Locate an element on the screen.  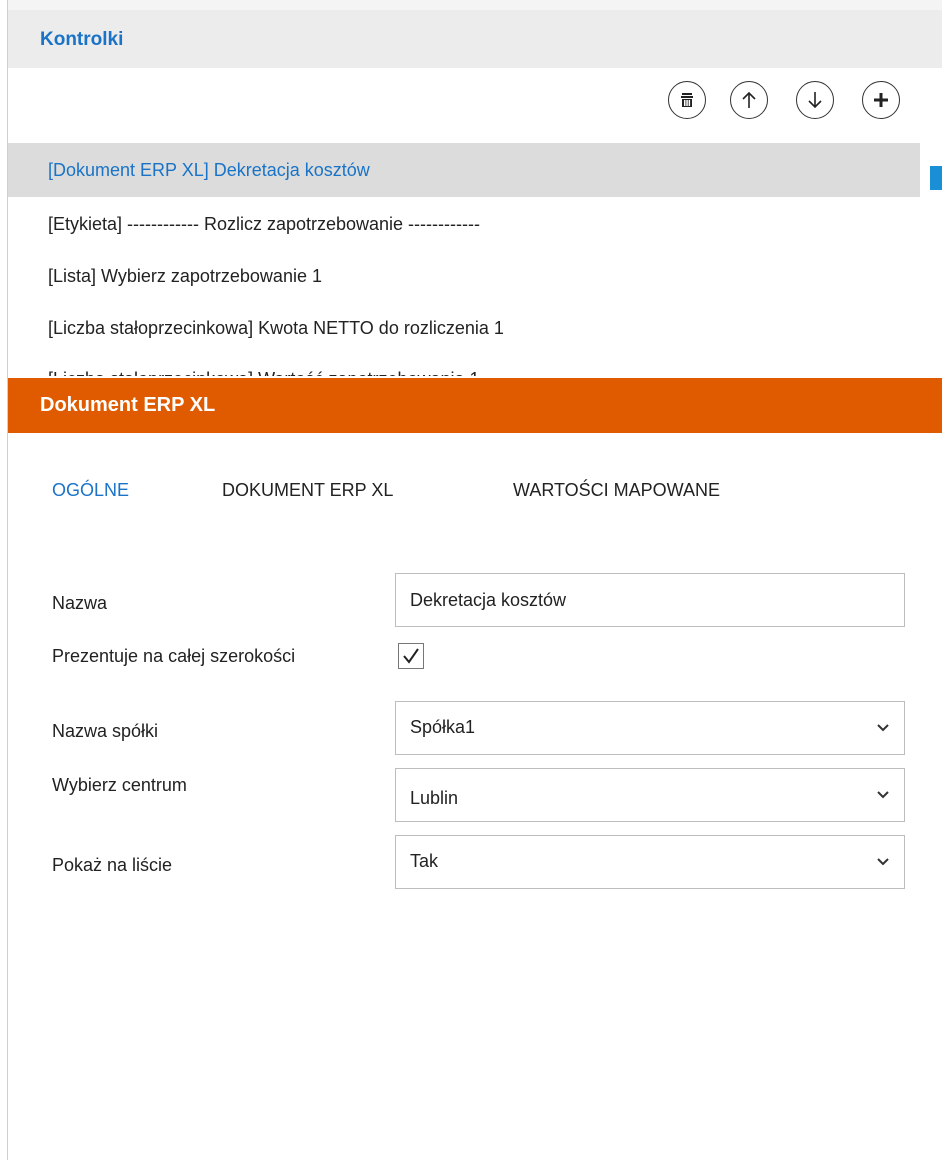
list-item: [Lista] Wybierz zapotrzebowanie 1 is located at coordinates (464, 276).